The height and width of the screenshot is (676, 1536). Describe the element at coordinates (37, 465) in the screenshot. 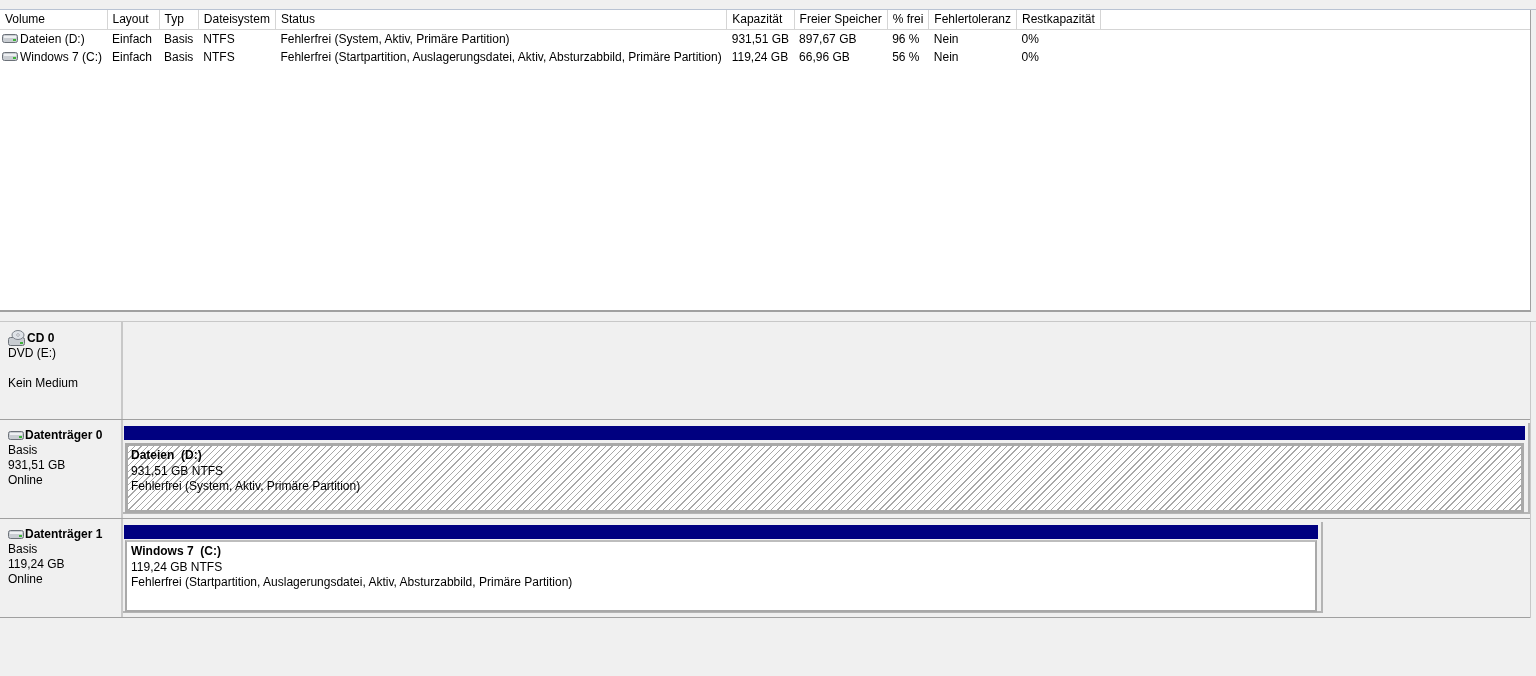

I see `disk-size: 931,51 GB` at that location.